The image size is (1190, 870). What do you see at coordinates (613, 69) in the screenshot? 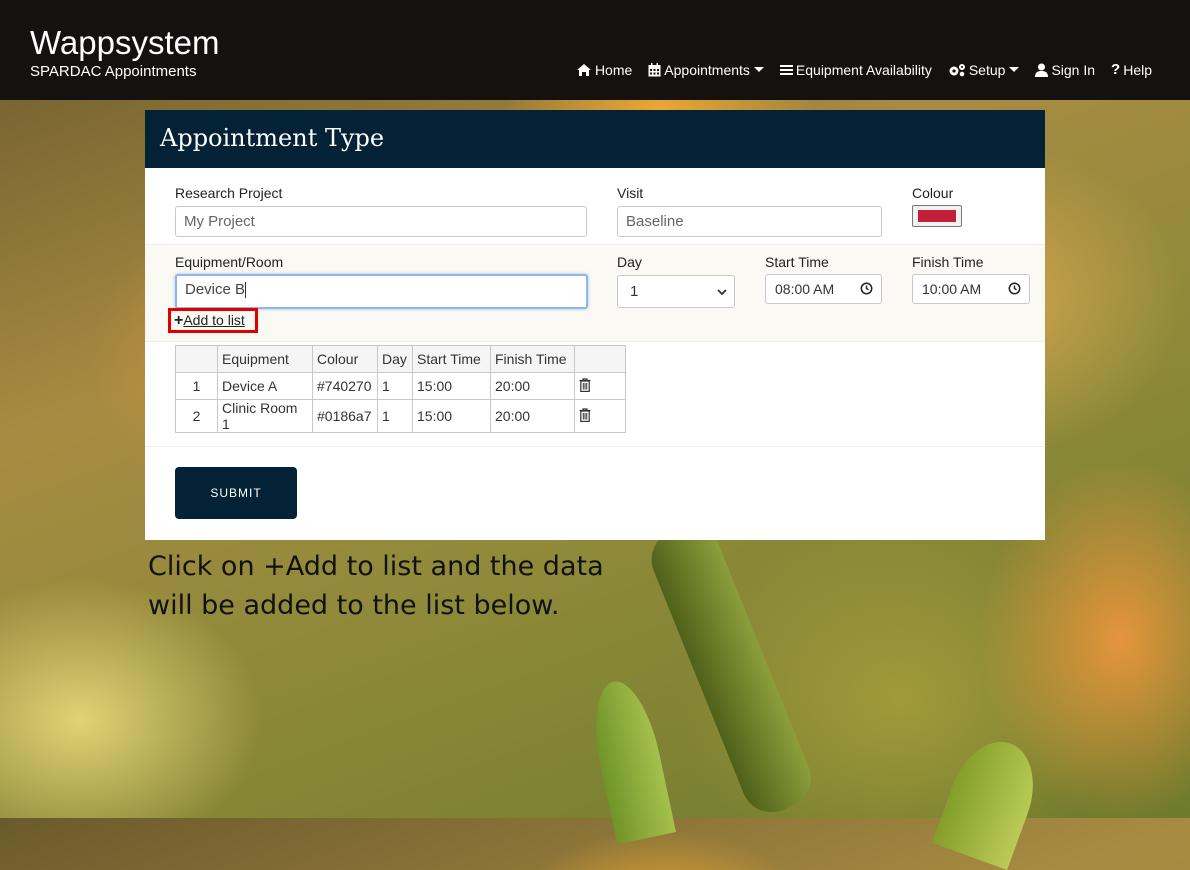
I see `nav-home-label: Home` at bounding box center [613, 69].